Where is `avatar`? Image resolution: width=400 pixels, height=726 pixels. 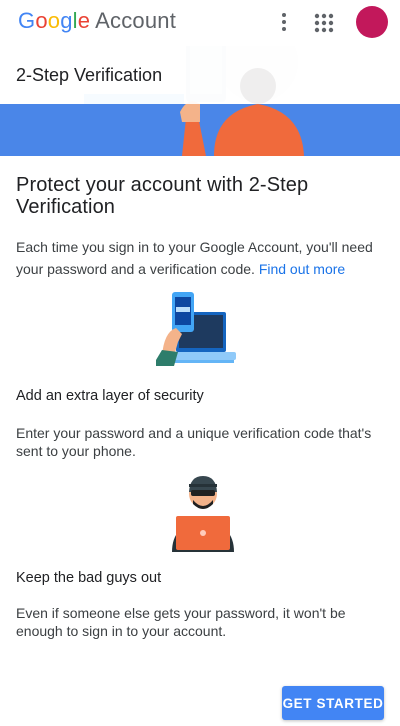 avatar is located at coordinates (372, 22).